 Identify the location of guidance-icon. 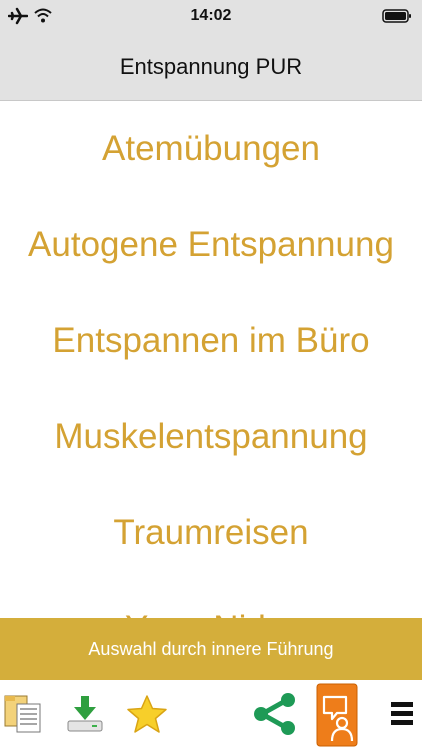
(337, 715).